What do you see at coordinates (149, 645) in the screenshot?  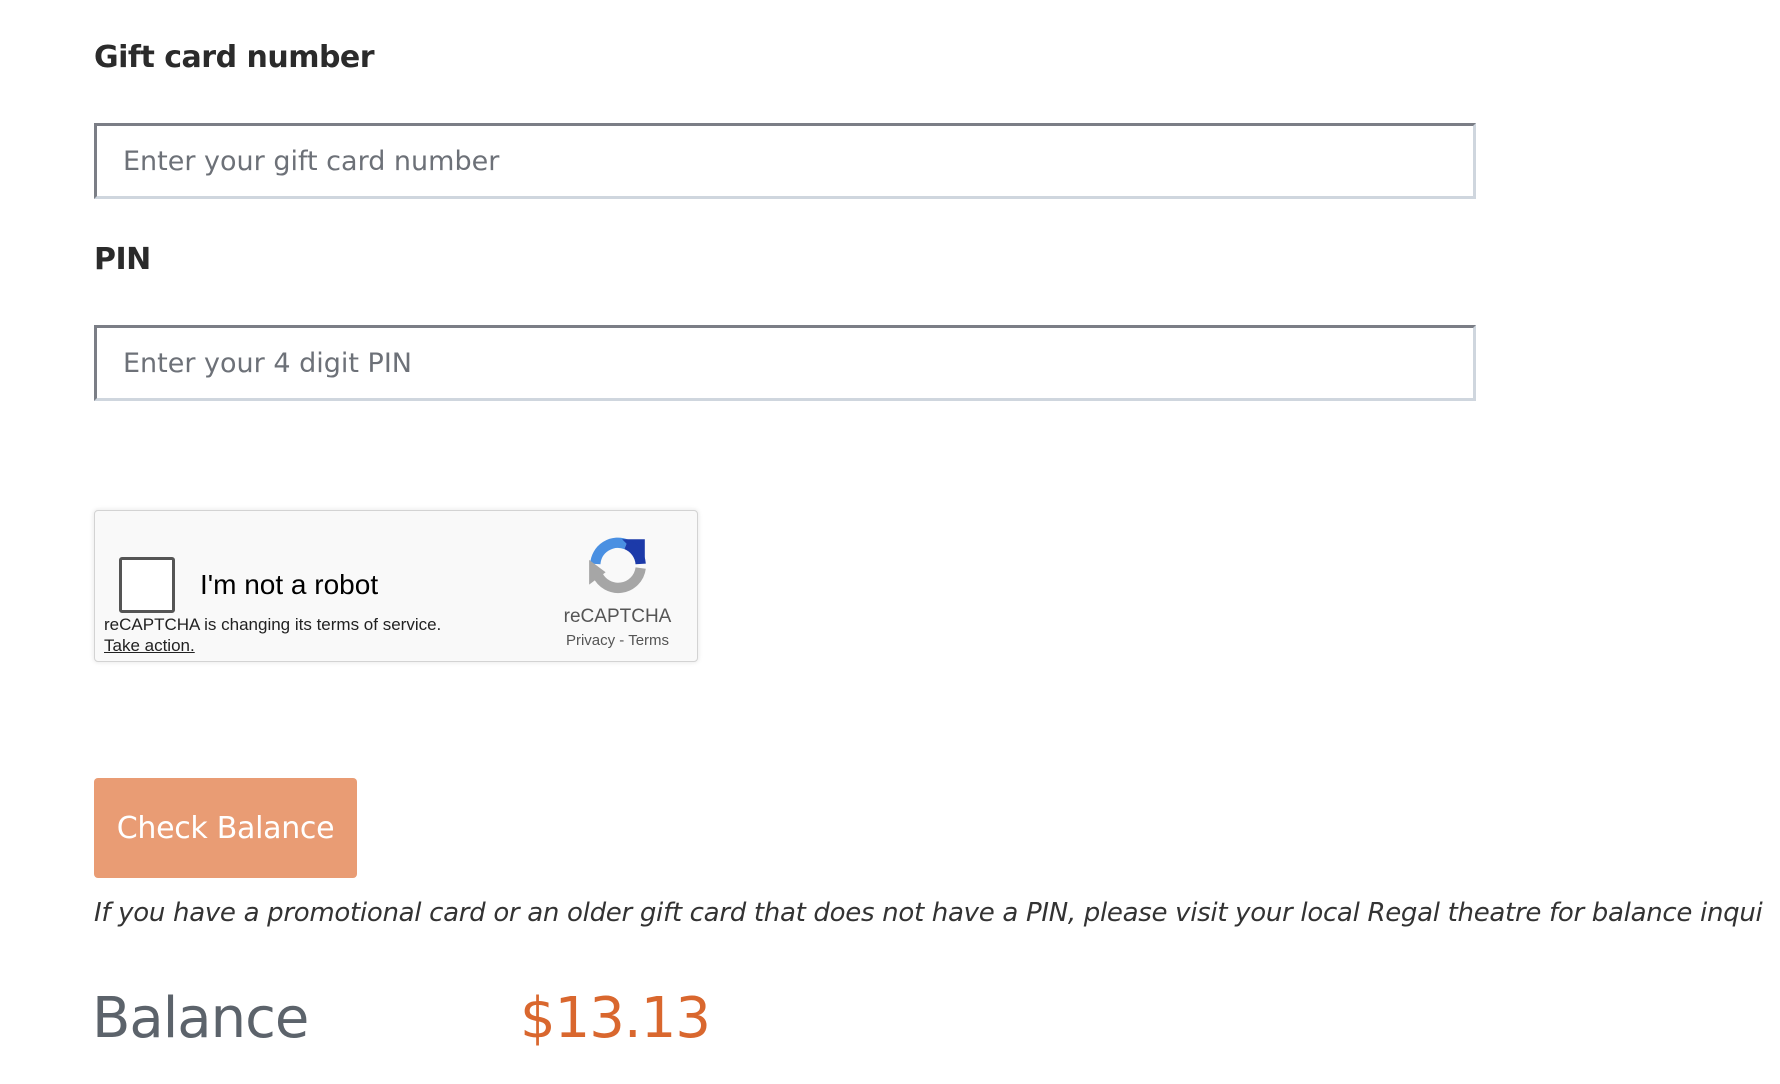 I see `recaptcha-take-action-link: Take action.` at bounding box center [149, 645].